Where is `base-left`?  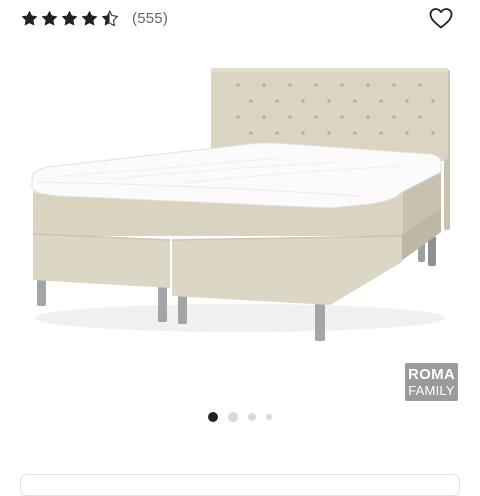
base-left is located at coordinates (101, 261).